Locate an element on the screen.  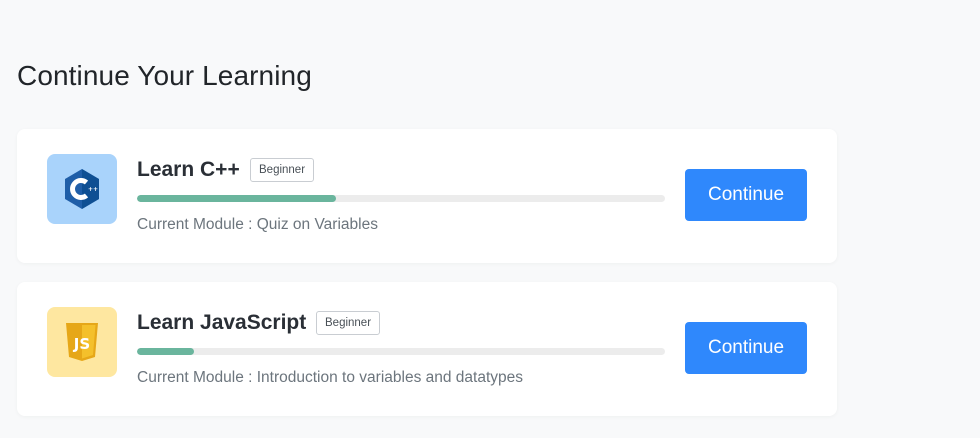
svg-text: JS is located at coordinates (81, 344).